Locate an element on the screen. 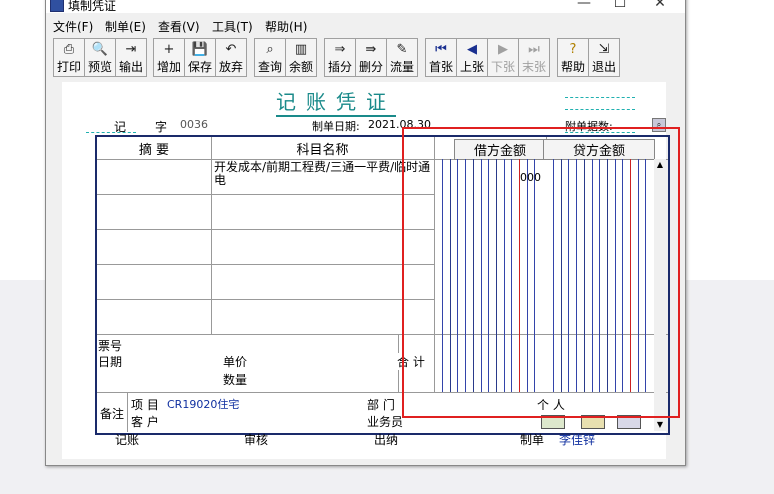  insert-line-label: 插分 is located at coordinates (339, 67).